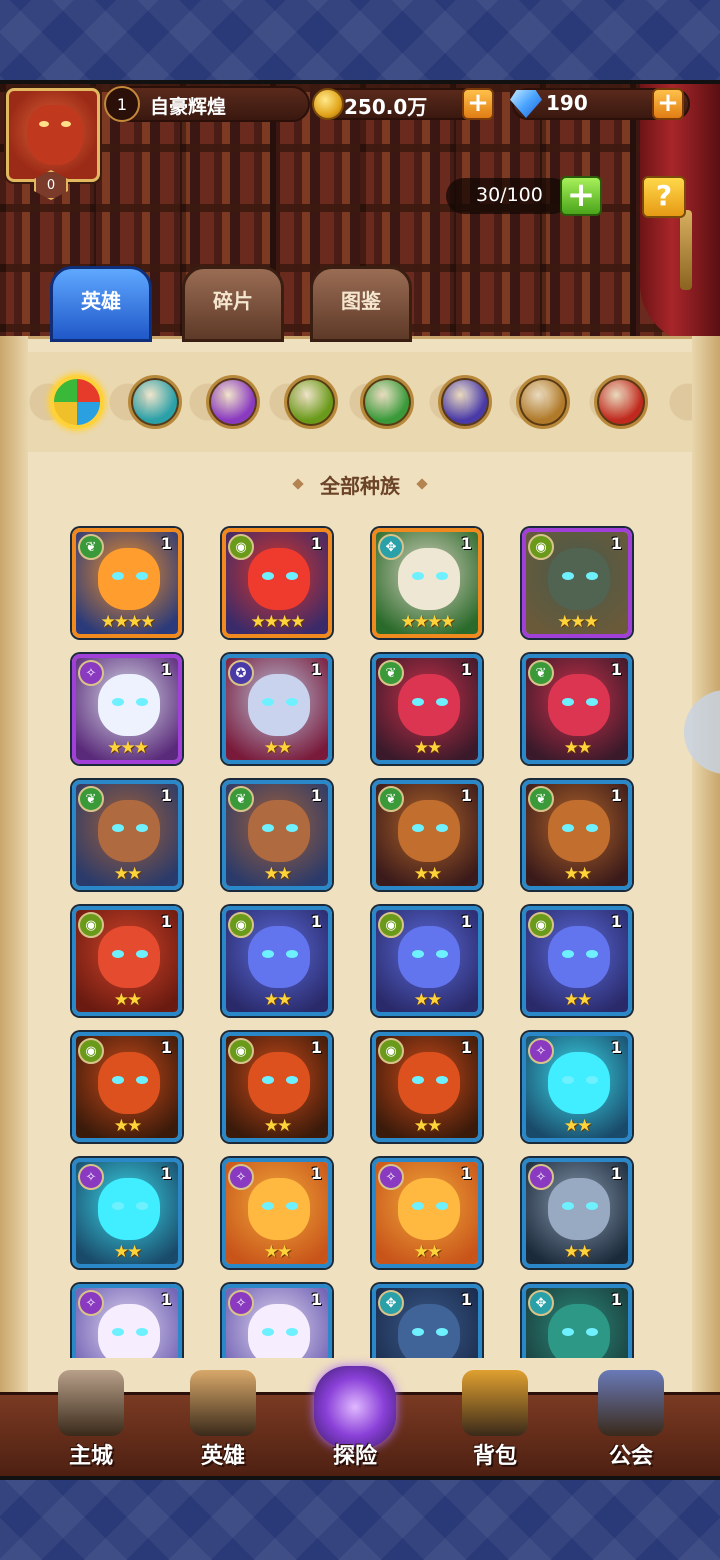 This screenshot has width=720, height=1560. I want to click on tab-codex: 图鉴, so click(361, 304).